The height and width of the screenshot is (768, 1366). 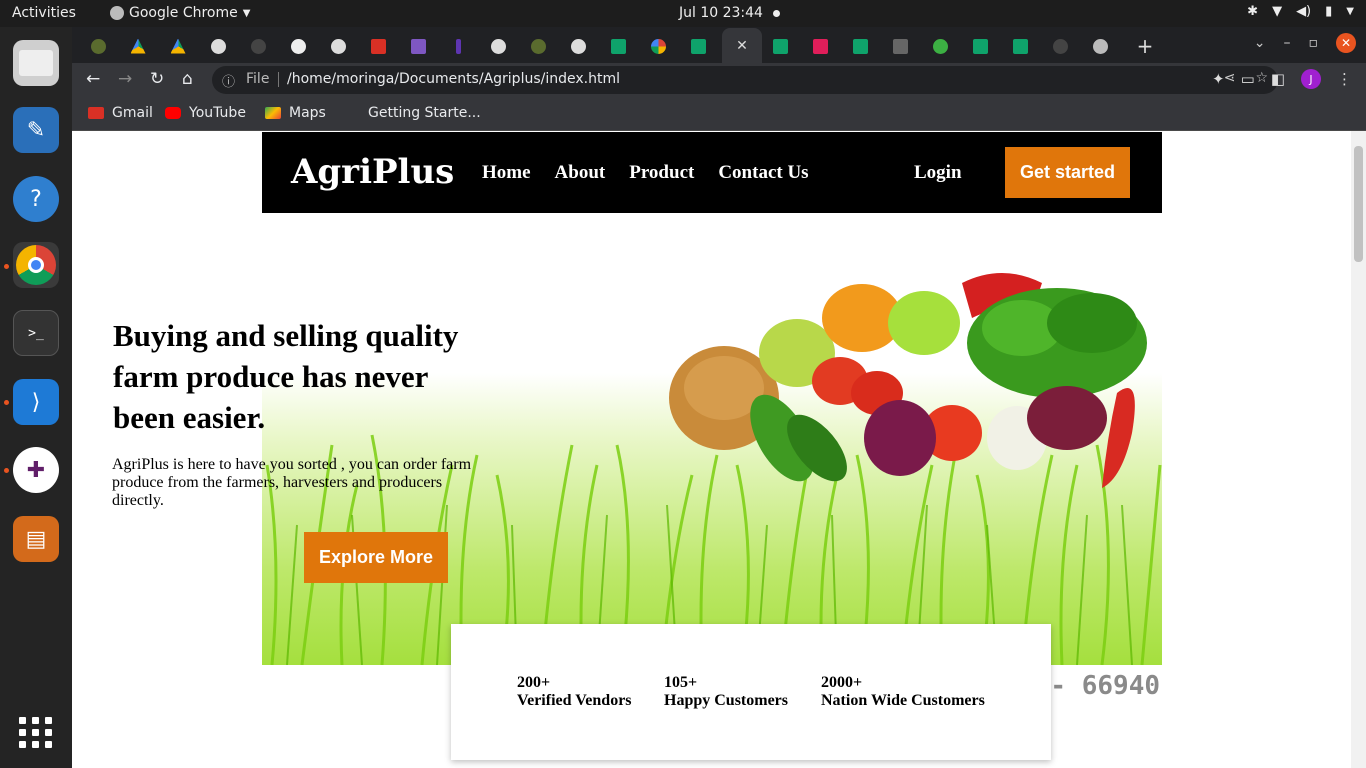 What do you see at coordinates (719, 45) in the screenshot?
I see `tab-strip: ✕ + ⌄ – ▫ ✕` at bounding box center [719, 45].